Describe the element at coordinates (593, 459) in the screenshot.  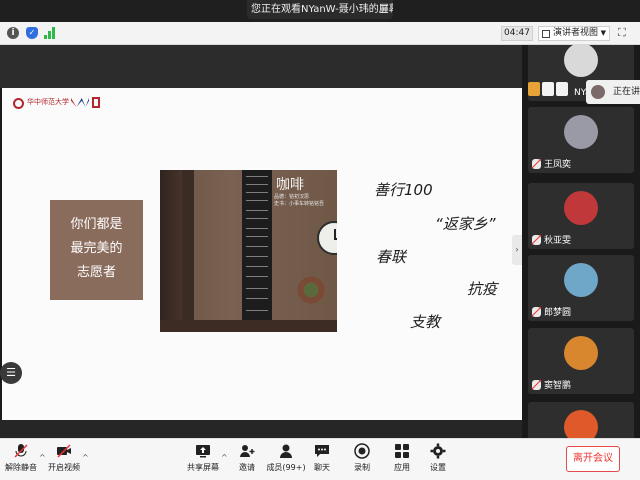
I see `leave-meeting-button: 离开会议` at that location.